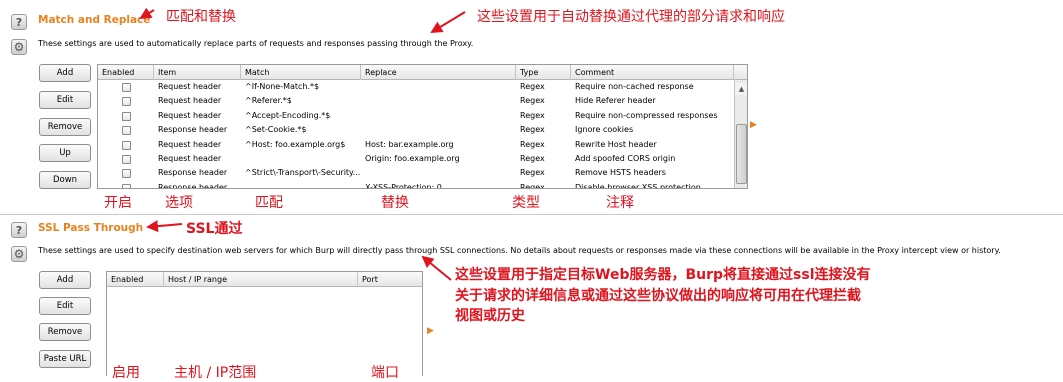  What do you see at coordinates (652, 72) in the screenshot?
I see `column-header-comment: Comment` at bounding box center [652, 72].